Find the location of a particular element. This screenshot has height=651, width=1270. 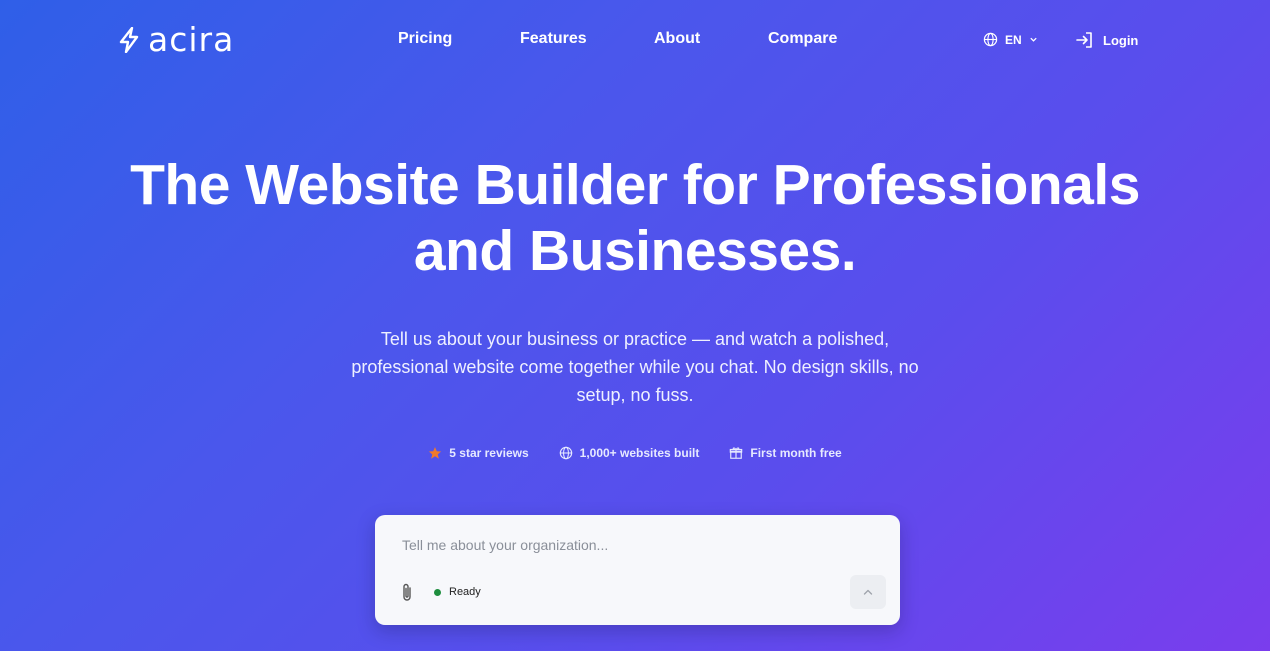

hero-title-line2: and Businesses. is located at coordinates (635, 251).